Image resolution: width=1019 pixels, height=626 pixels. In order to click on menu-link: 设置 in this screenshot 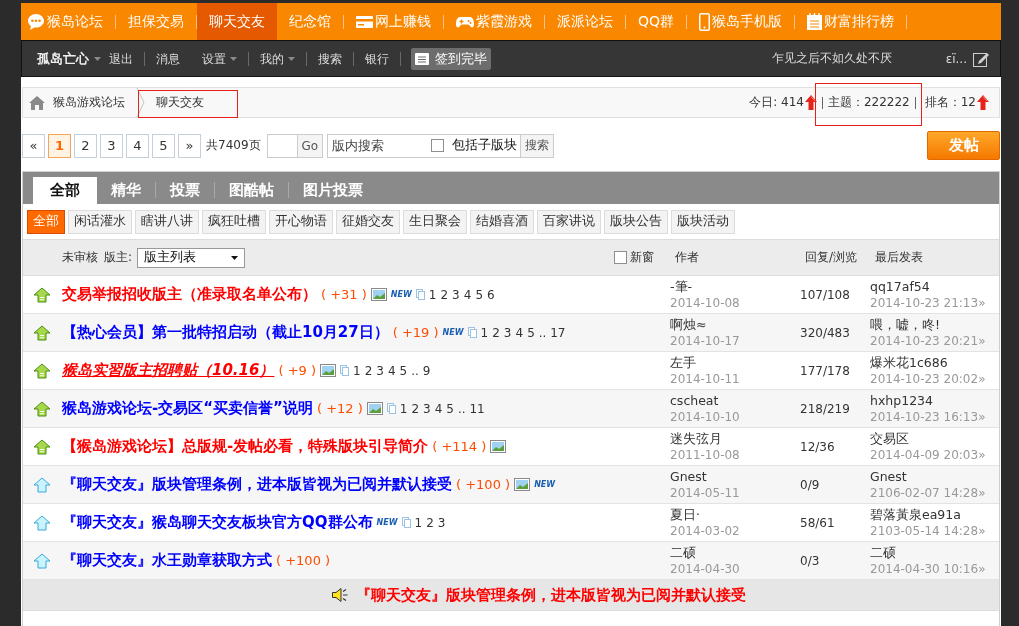, I will do `click(220, 58)`.